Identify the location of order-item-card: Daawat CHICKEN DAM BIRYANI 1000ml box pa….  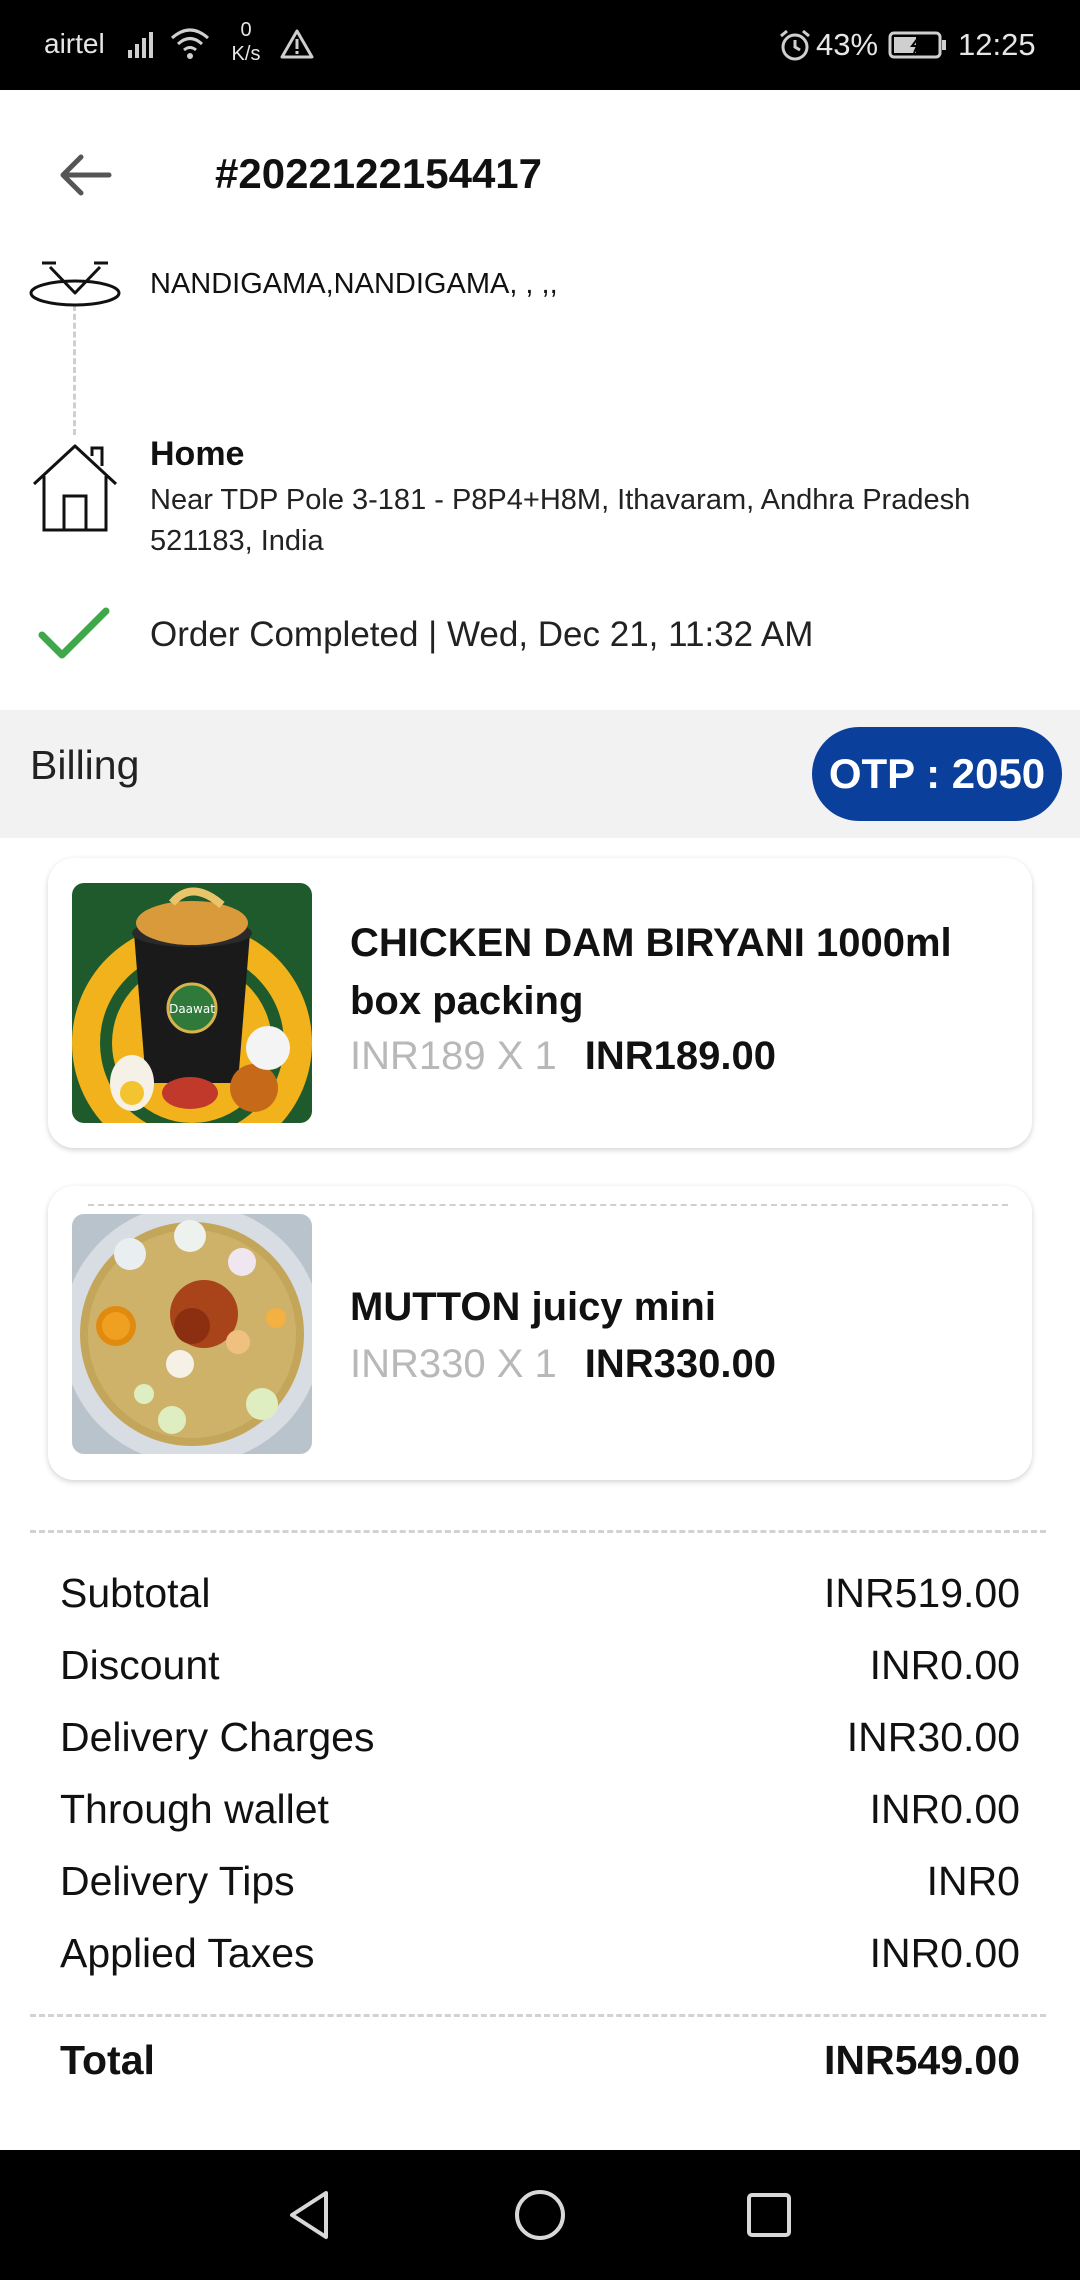
(540, 1003).